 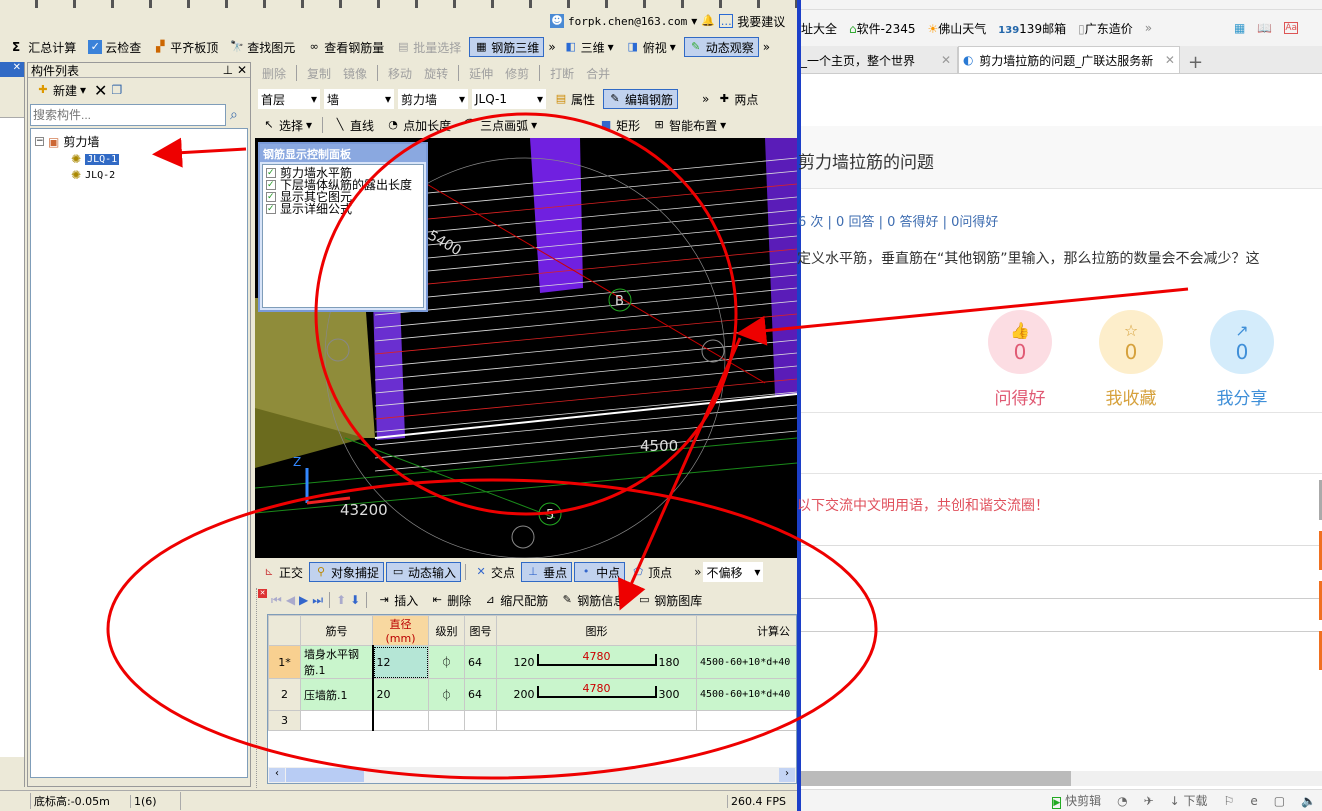 What do you see at coordinates (284, 720) in the screenshot?
I see `row-index: 3` at bounding box center [284, 720].